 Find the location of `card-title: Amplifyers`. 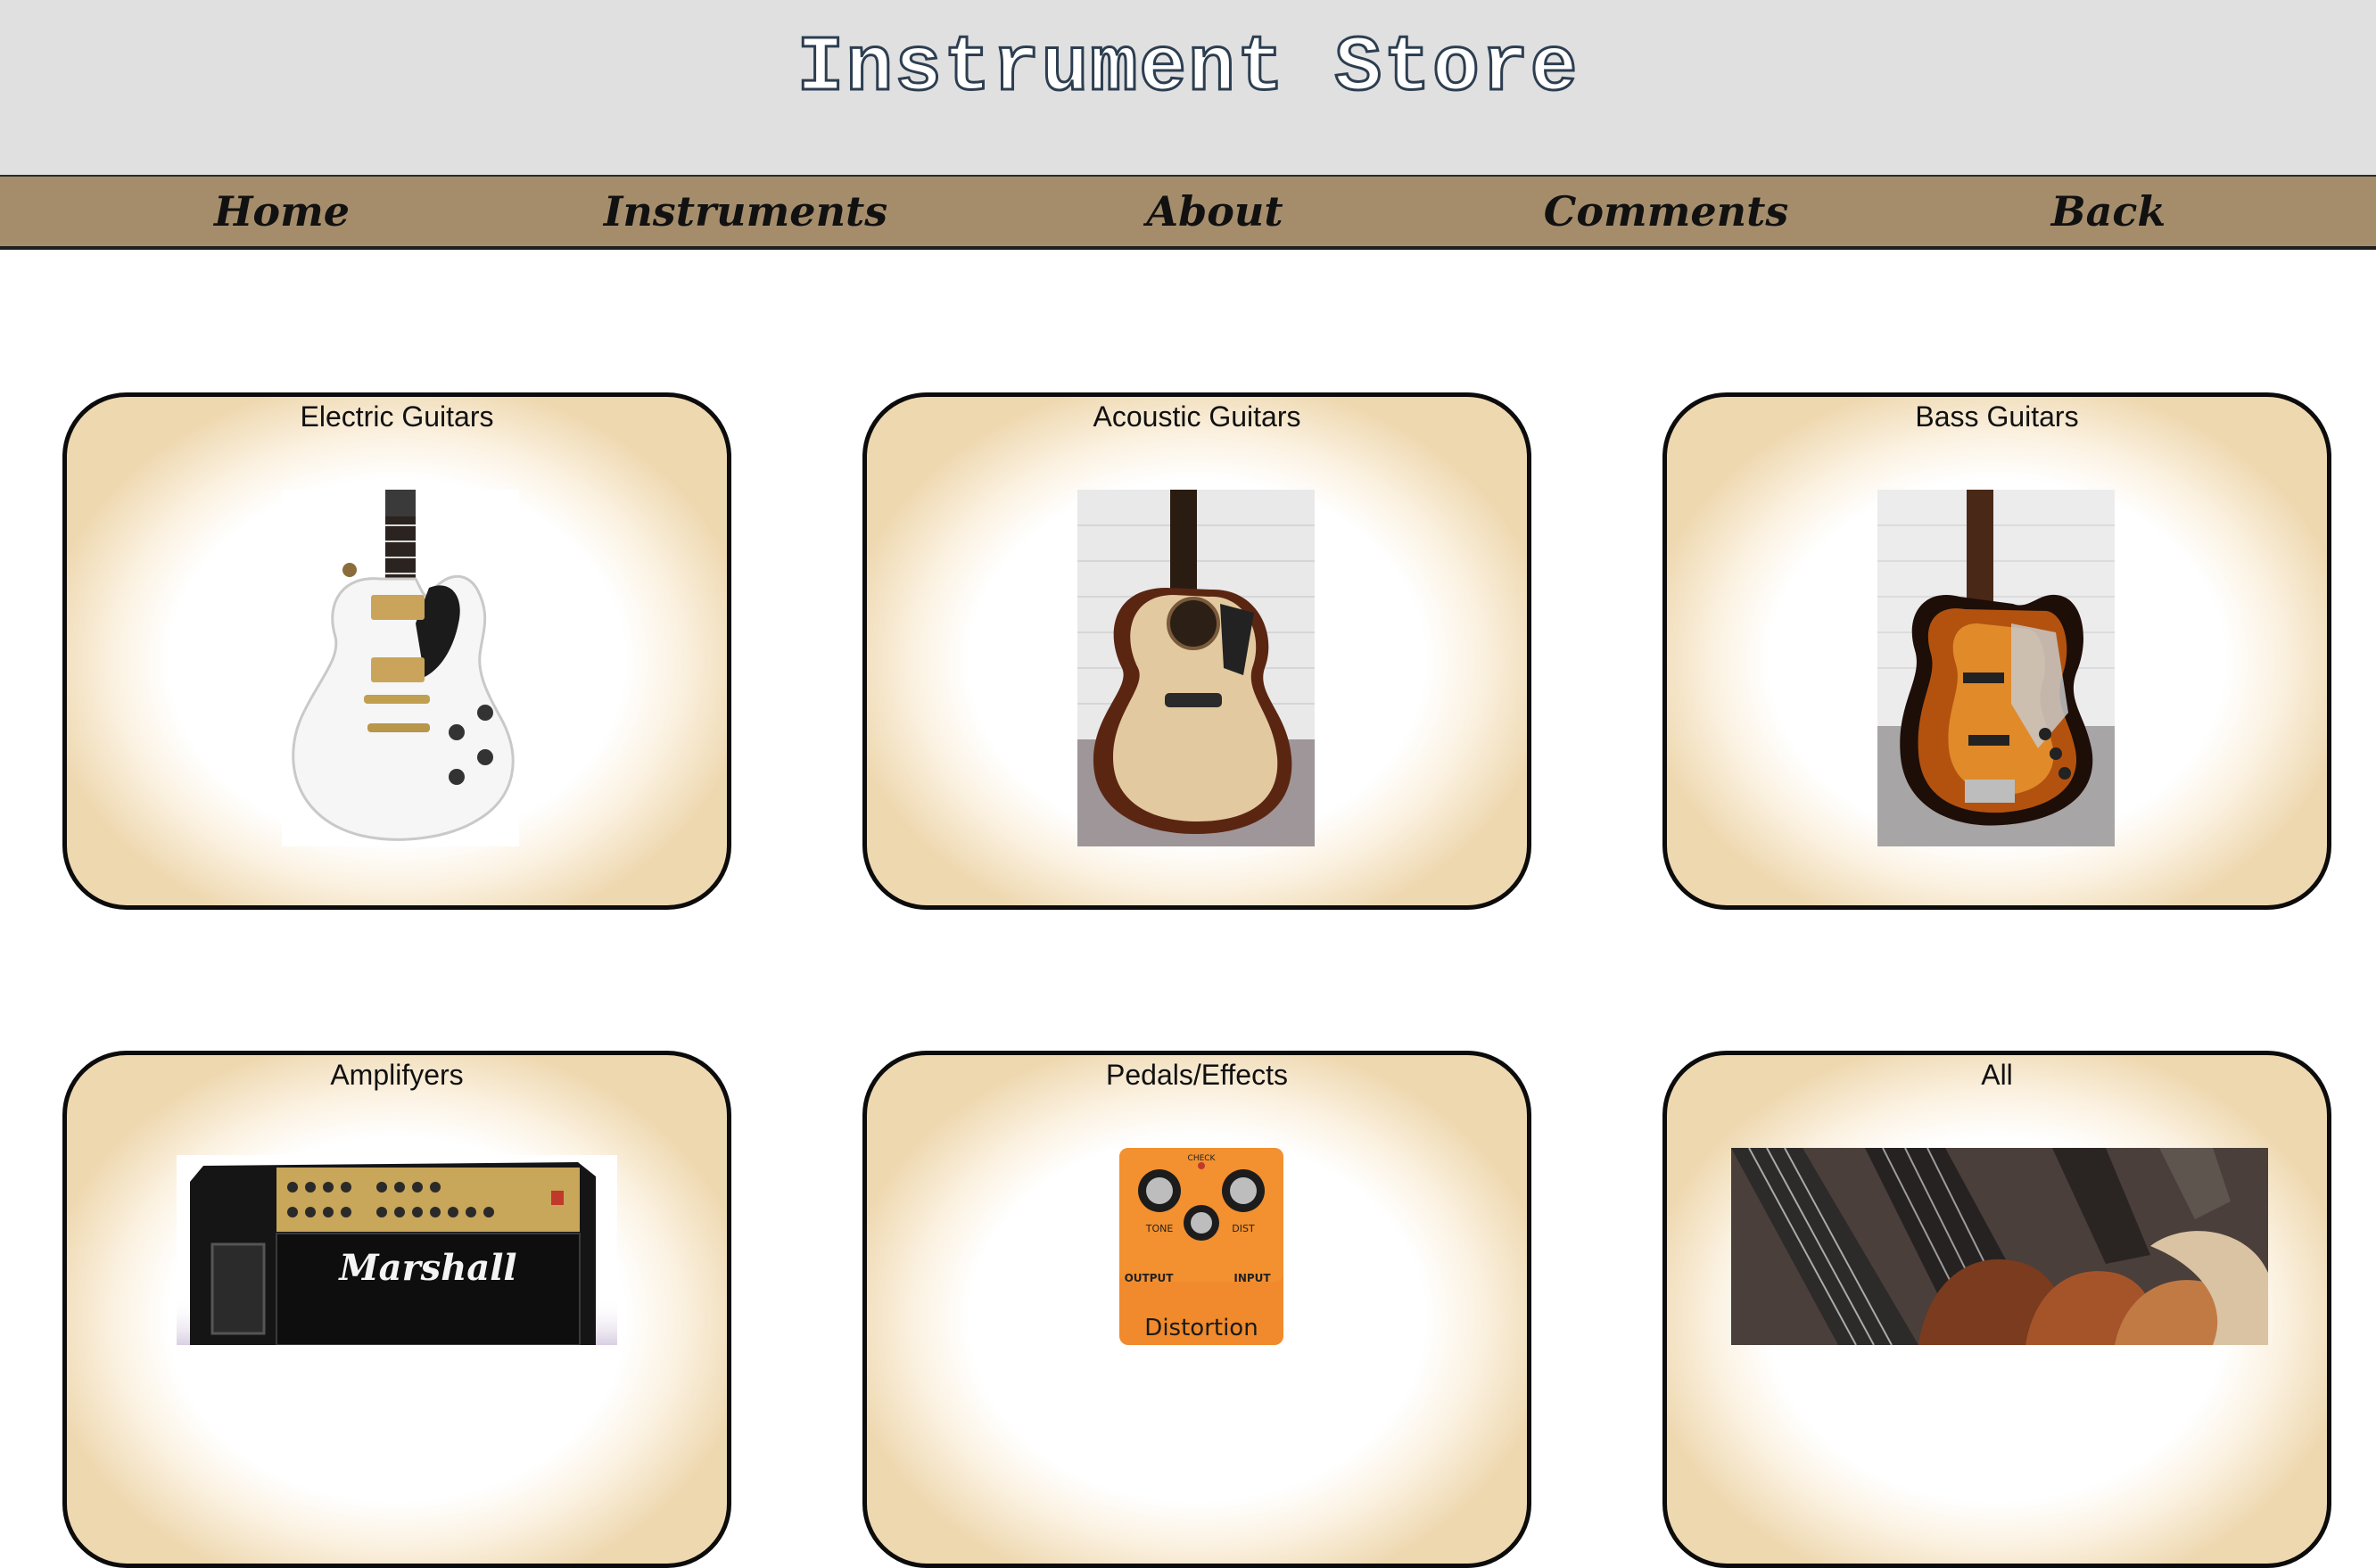

card-title: Amplifyers is located at coordinates (397, 1075).